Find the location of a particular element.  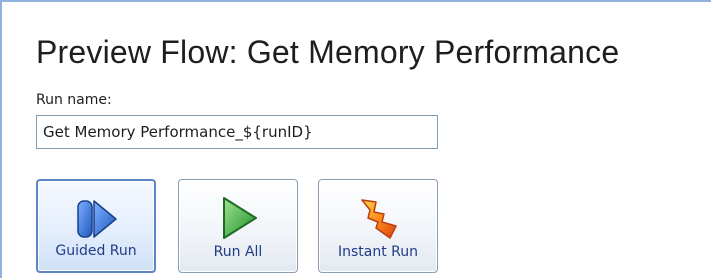

run-all-button: Run All is located at coordinates (238, 226).